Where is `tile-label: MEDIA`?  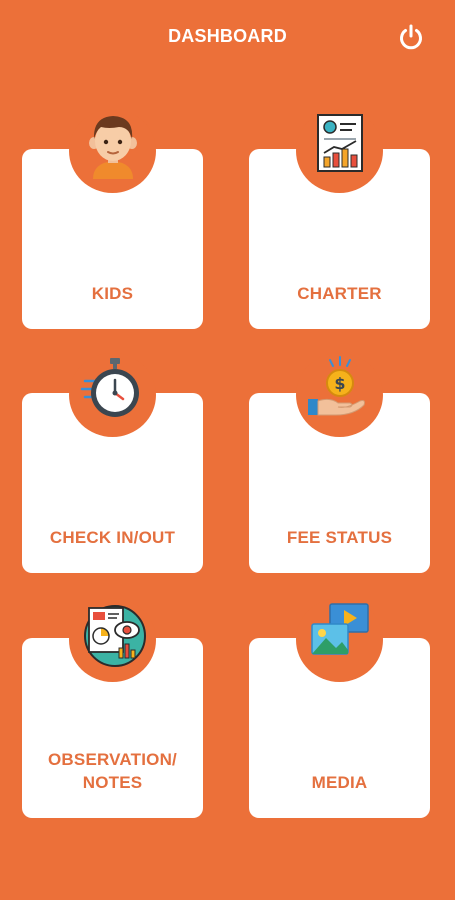 tile-label: MEDIA is located at coordinates (339, 782).